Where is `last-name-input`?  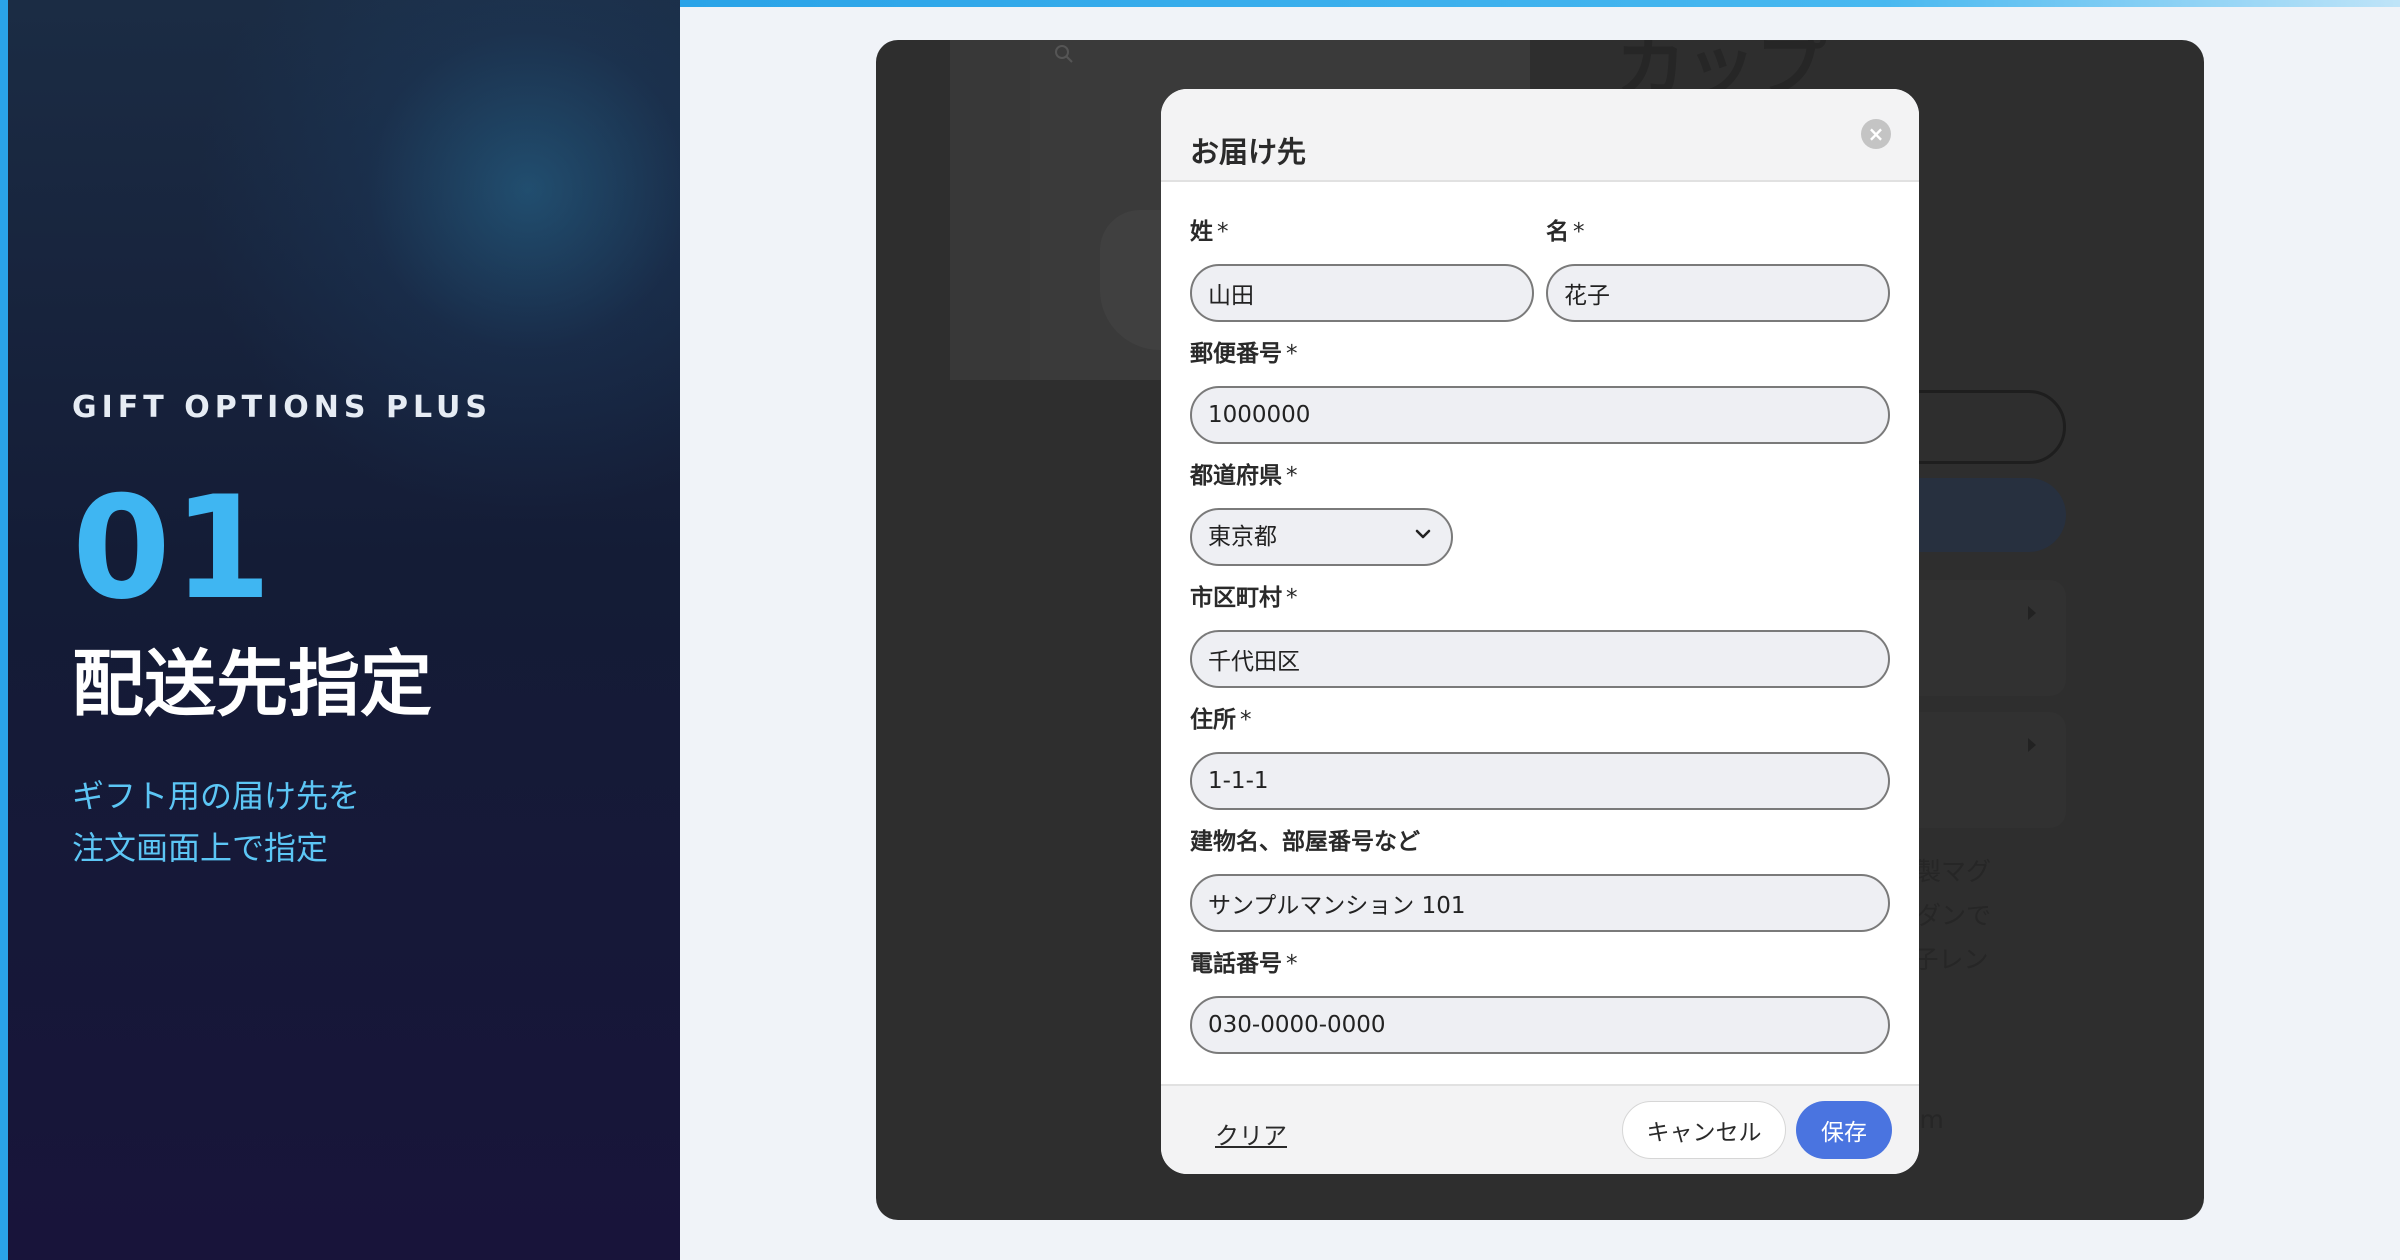 last-name-input is located at coordinates (1362, 293).